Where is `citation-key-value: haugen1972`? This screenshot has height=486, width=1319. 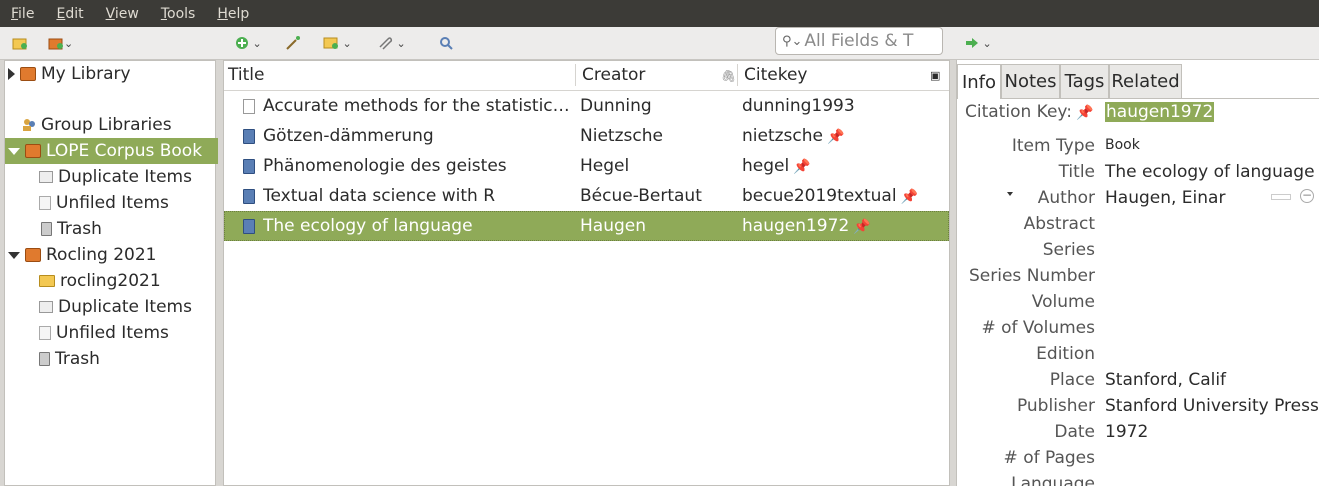
citation-key-value: haugen1972 is located at coordinates (1160, 112).